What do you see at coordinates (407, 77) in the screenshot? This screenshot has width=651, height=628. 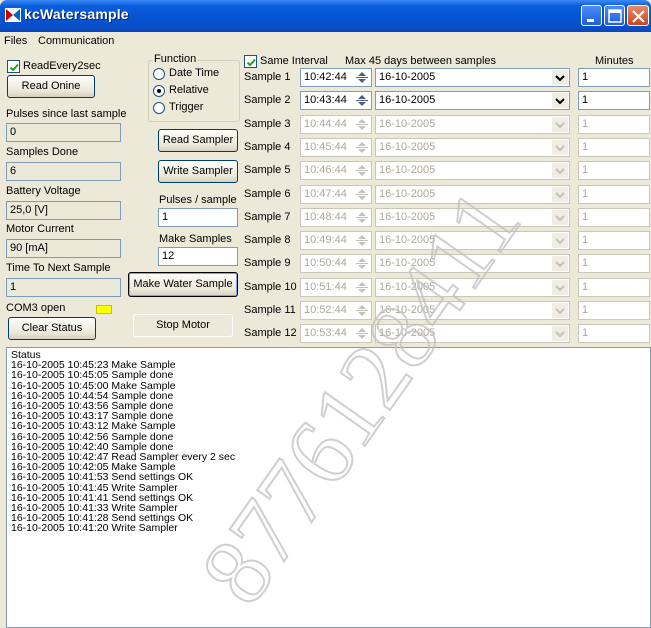 I see `sample-date-value: 16-10-2005` at bounding box center [407, 77].